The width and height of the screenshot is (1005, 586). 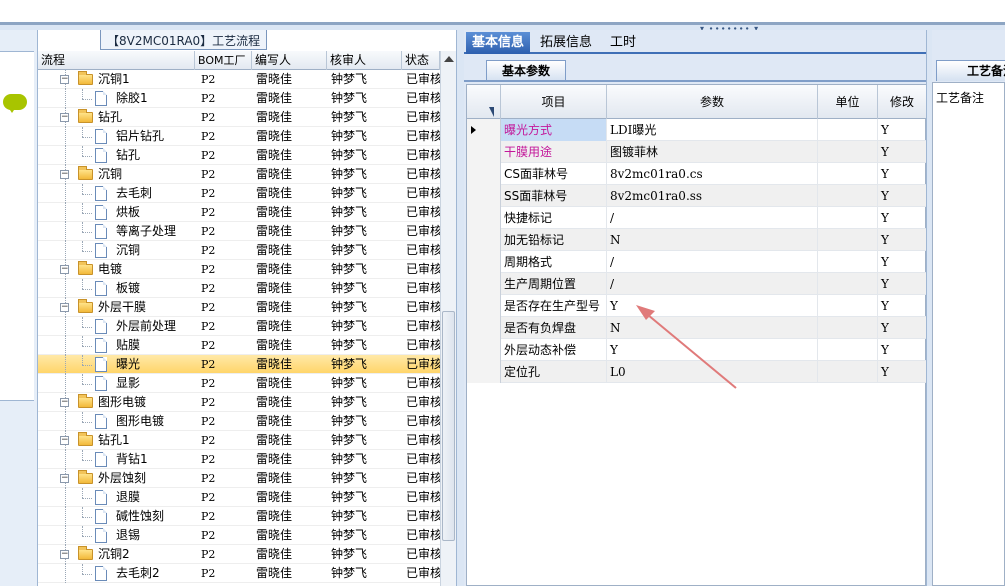 What do you see at coordinates (15, 103) in the screenshot?
I see `chat-bubble-icon` at bounding box center [15, 103].